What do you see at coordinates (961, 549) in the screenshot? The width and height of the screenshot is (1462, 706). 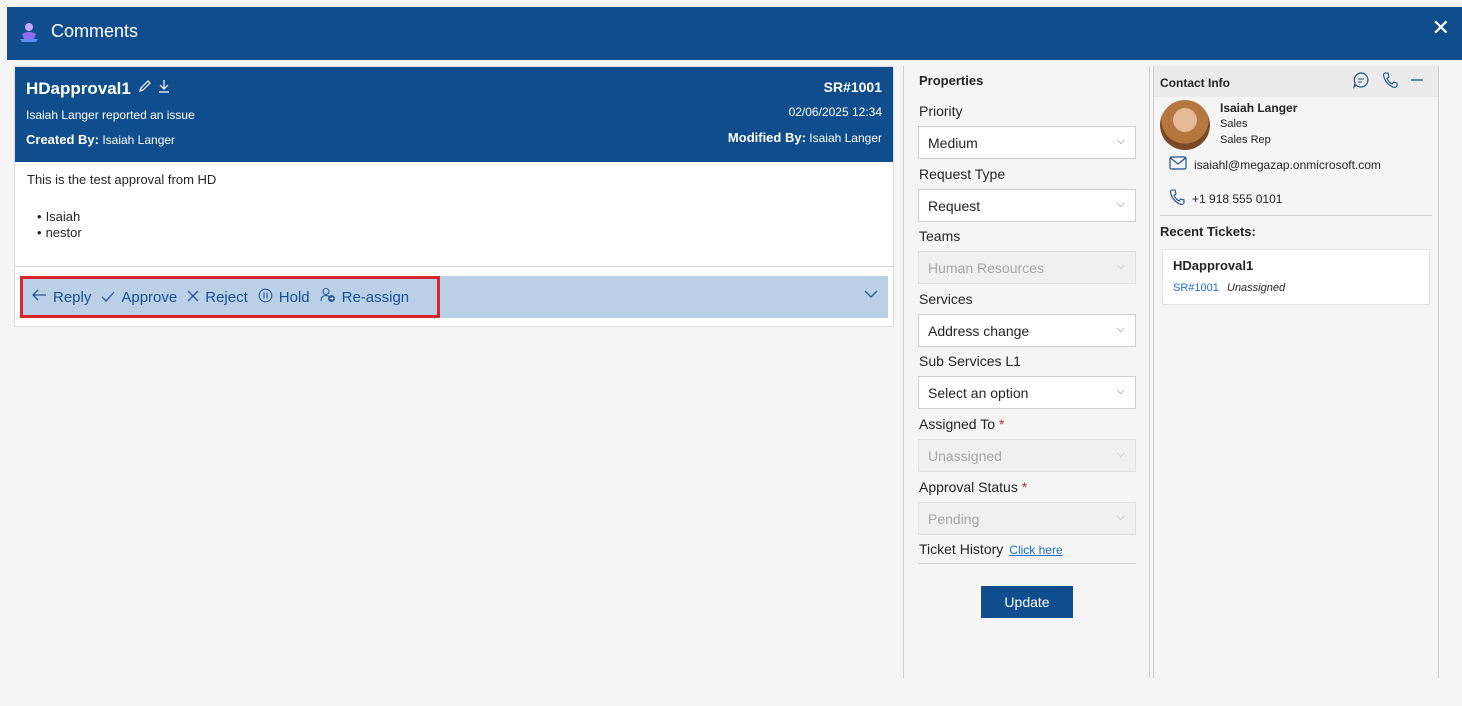 I see `ticket-history-label: Ticket History` at bounding box center [961, 549].